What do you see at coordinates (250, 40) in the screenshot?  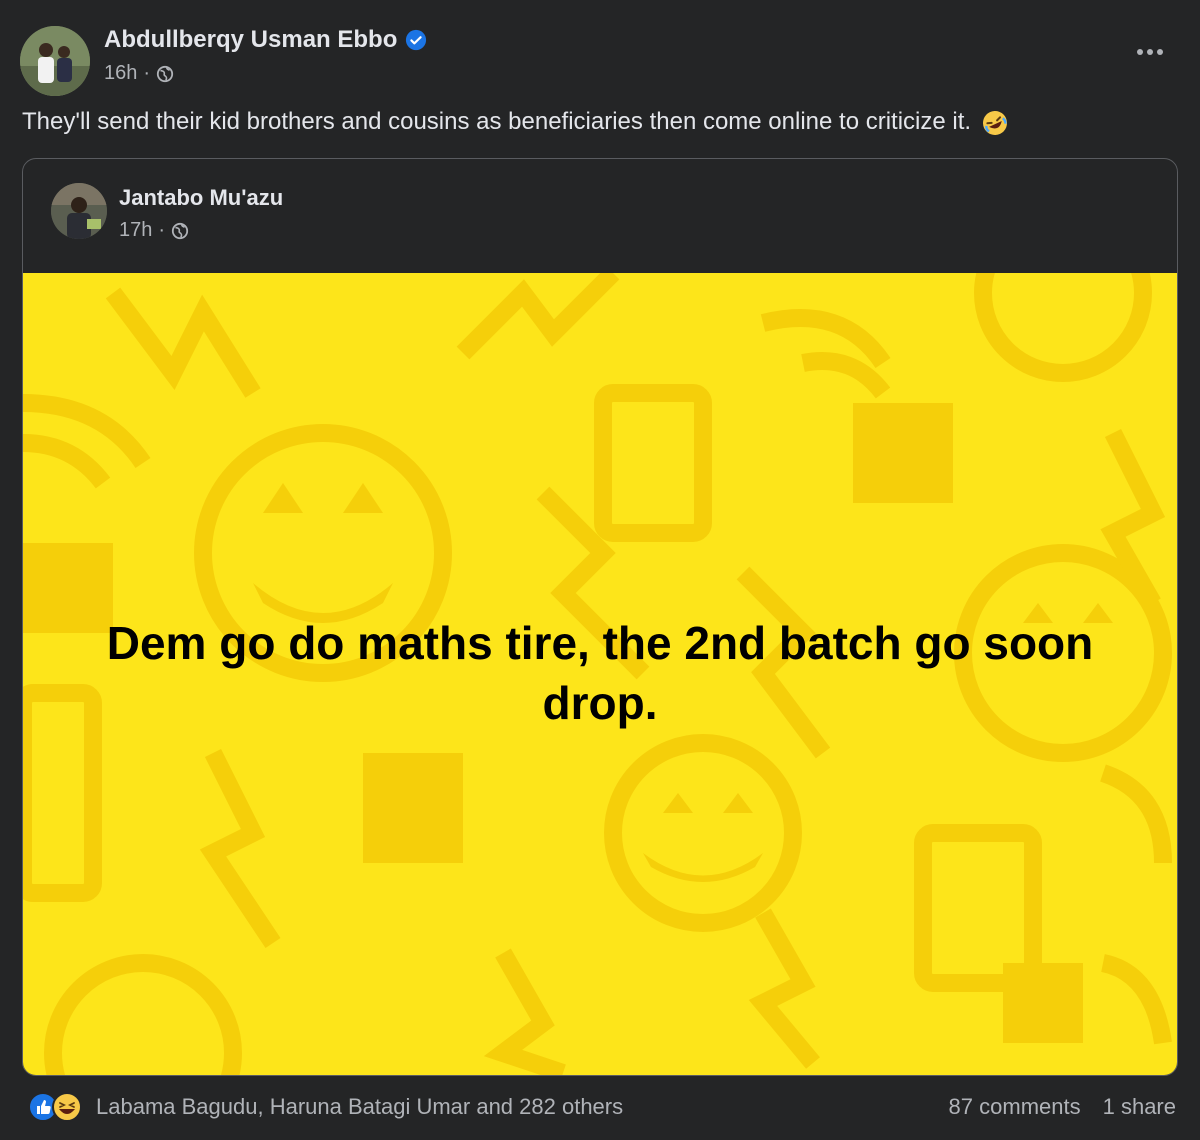 I see `author-name-text: Abdullberqy Usman Ebbo` at bounding box center [250, 40].